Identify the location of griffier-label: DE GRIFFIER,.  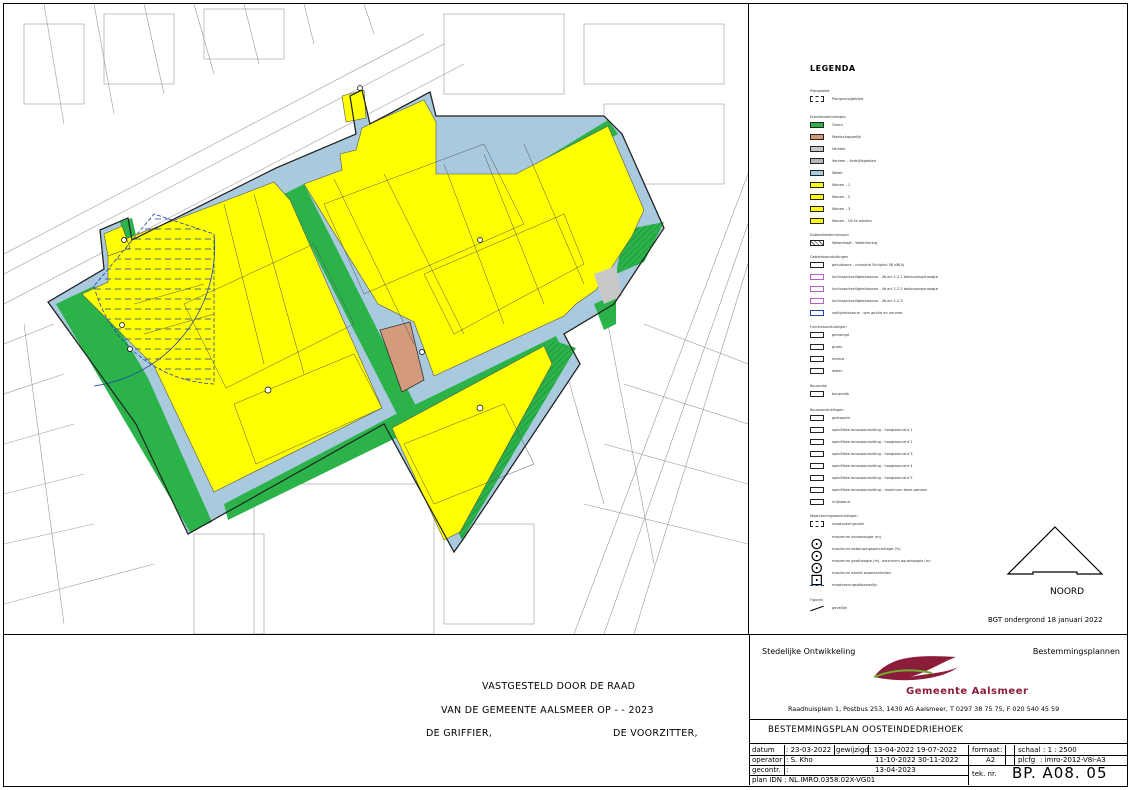
(459, 733).